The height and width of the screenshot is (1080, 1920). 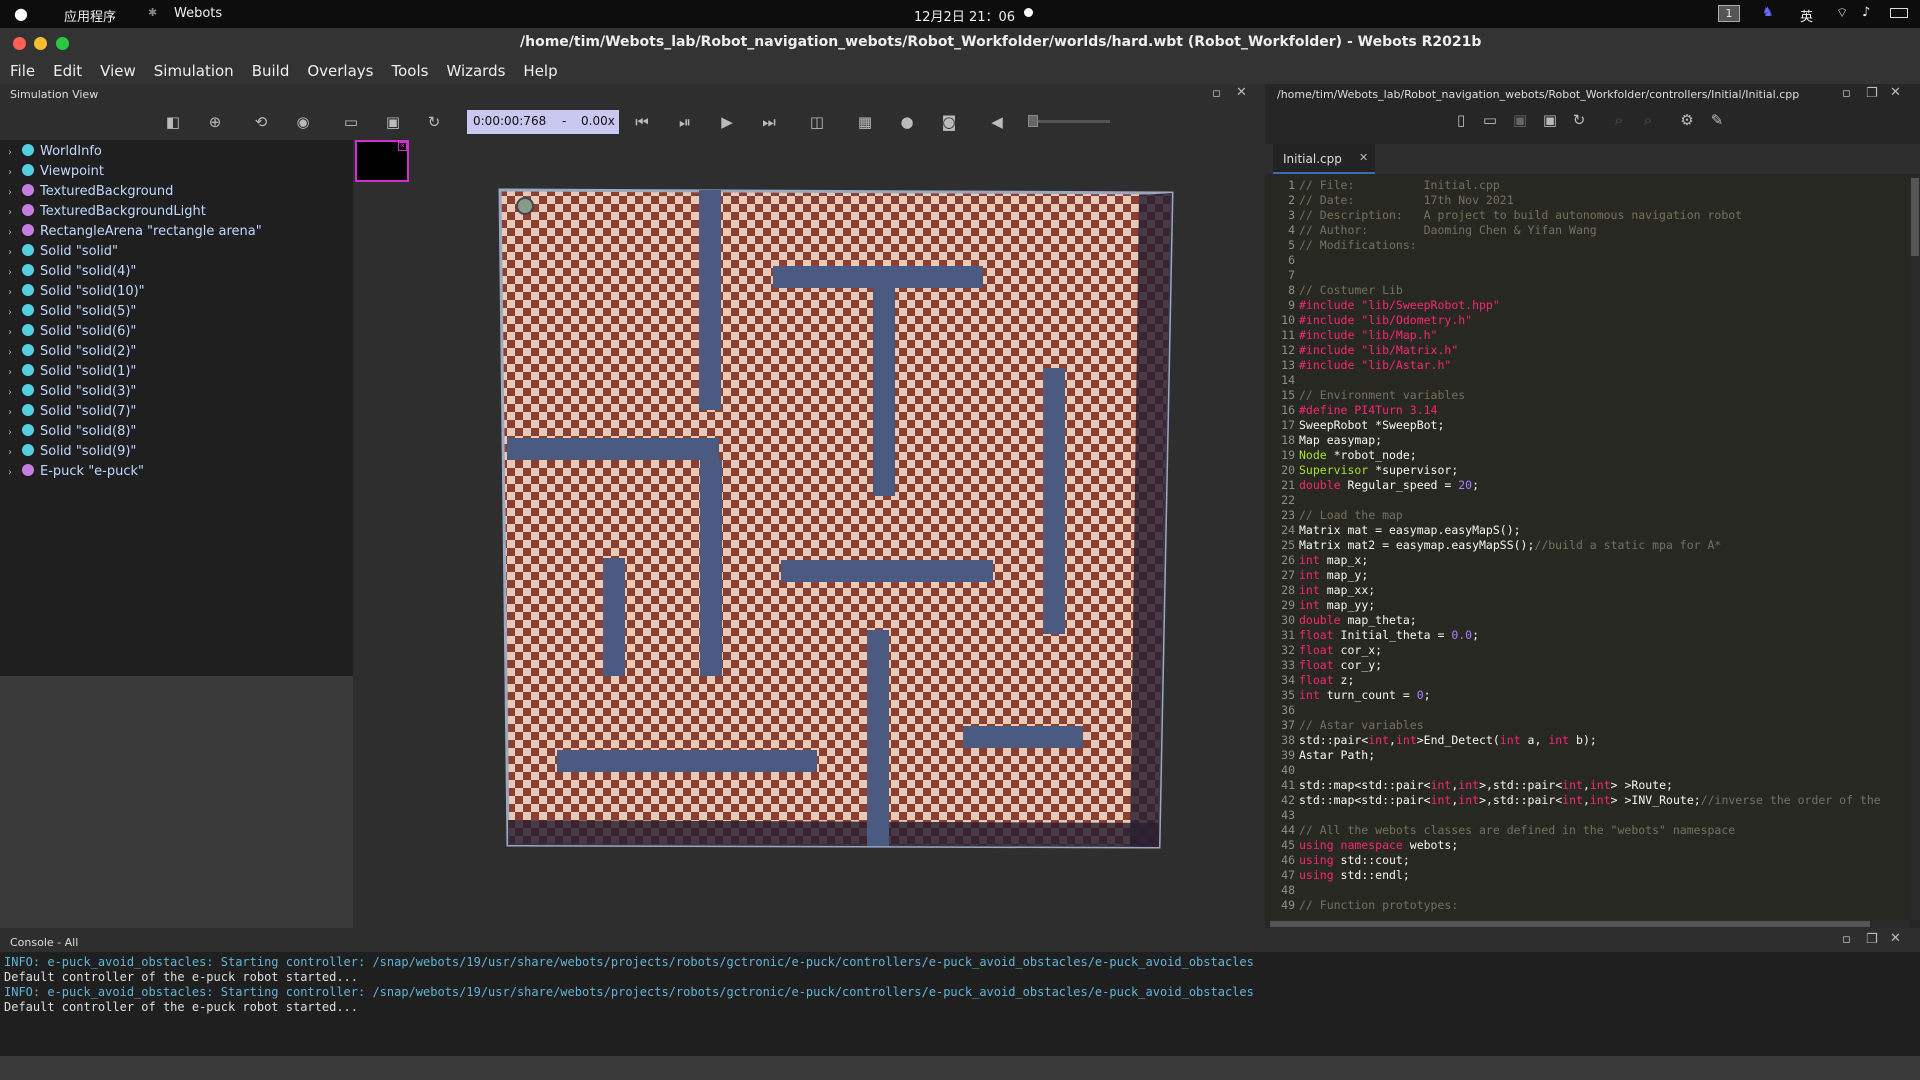 What do you see at coordinates (72, 392) in the screenshot?
I see `scene-tree-node: › Solid "solid(3)"` at bounding box center [72, 392].